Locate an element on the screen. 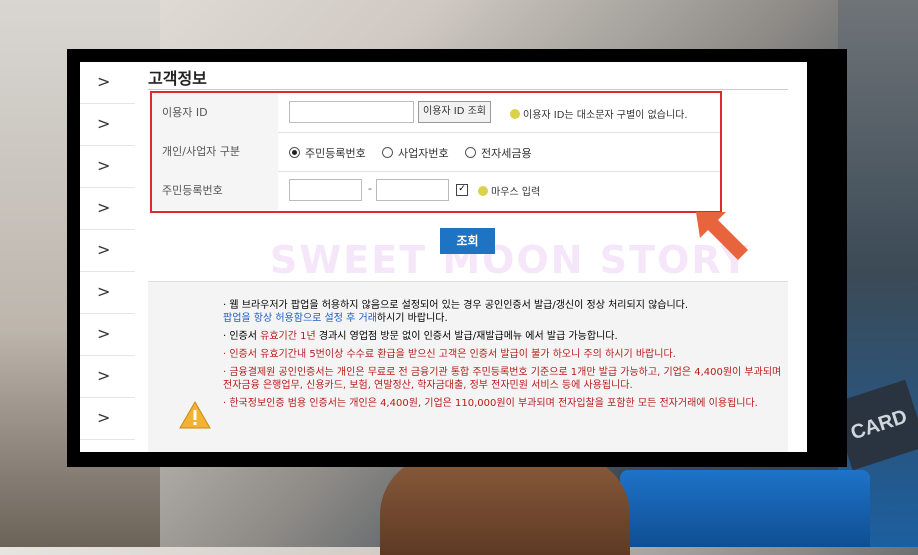  search-button: 조회 is located at coordinates (467, 241).